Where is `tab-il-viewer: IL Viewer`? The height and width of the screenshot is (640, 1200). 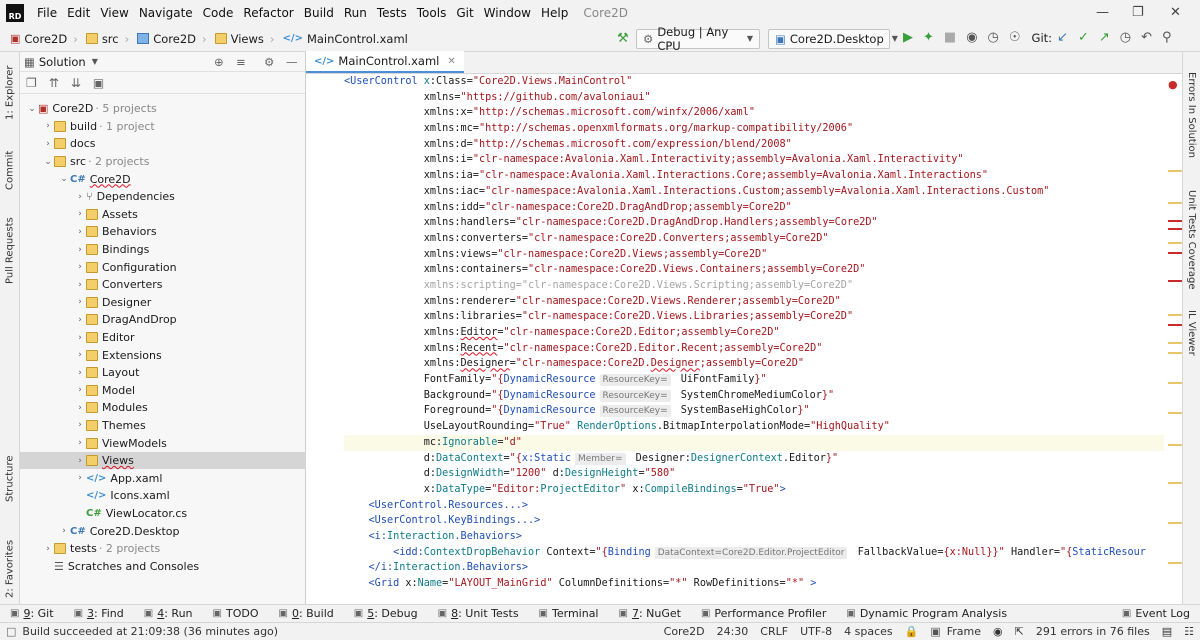
tab-il-viewer: IL Viewer is located at coordinates (1191, 340).